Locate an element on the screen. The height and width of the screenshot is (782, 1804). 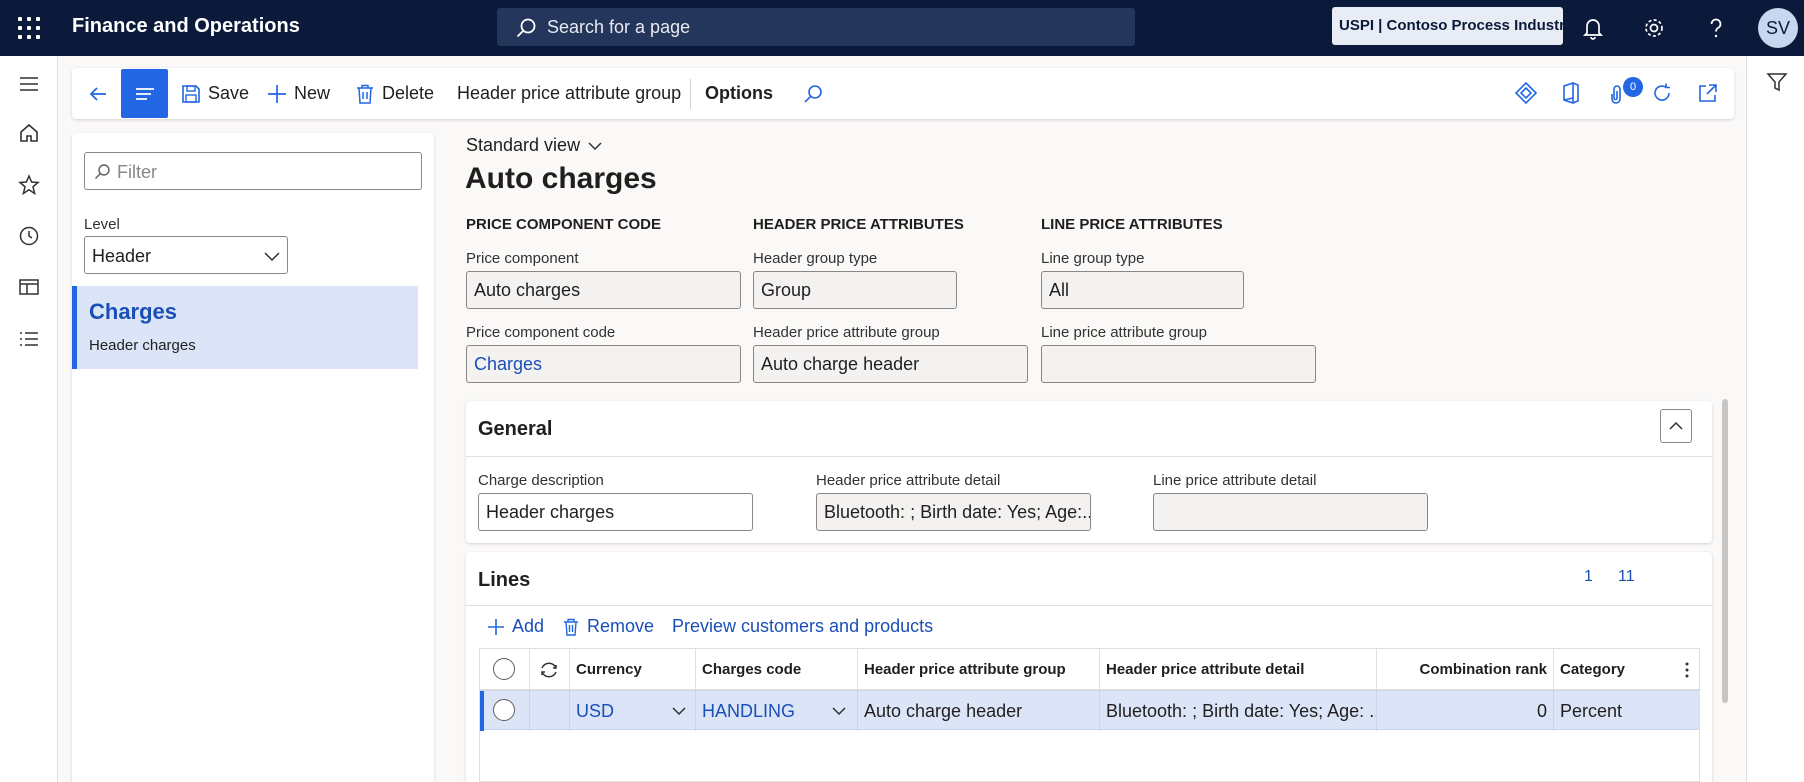
page-title: Auto charges is located at coordinates (561, 178).